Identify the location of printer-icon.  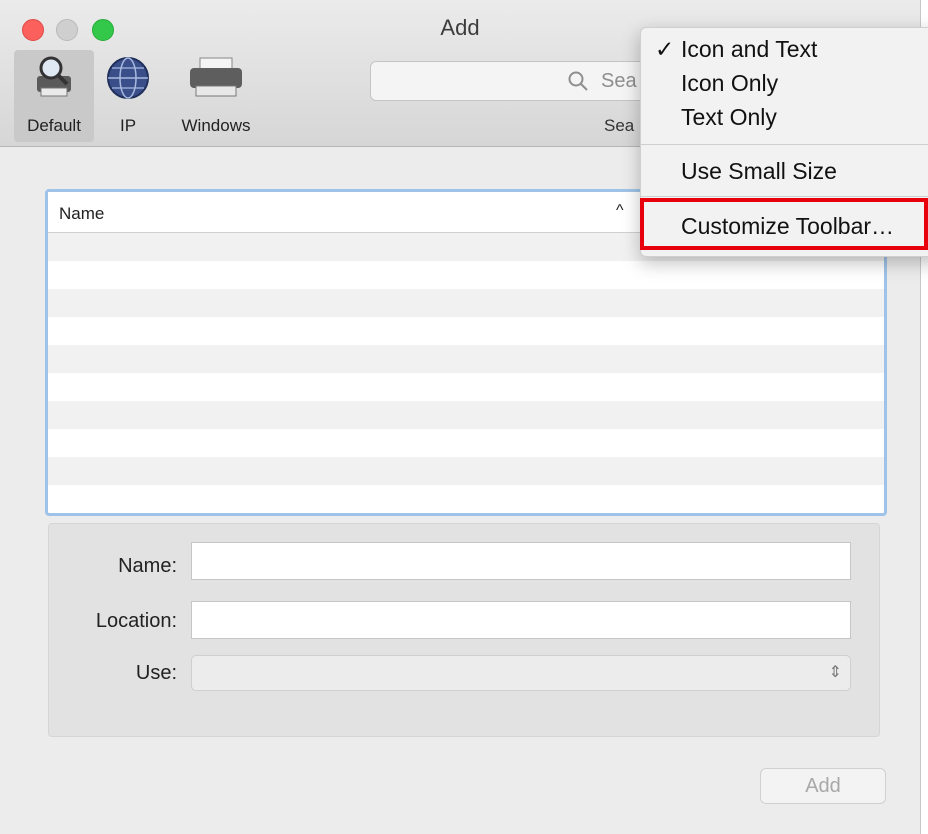
(216, 77).